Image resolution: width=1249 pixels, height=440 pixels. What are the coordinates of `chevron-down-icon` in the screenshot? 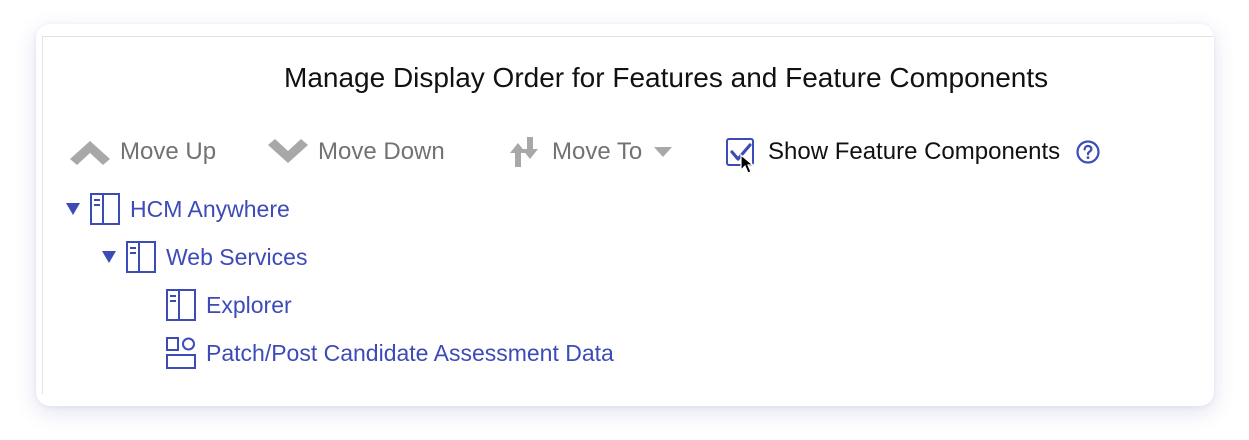 It's located at (288, 151).